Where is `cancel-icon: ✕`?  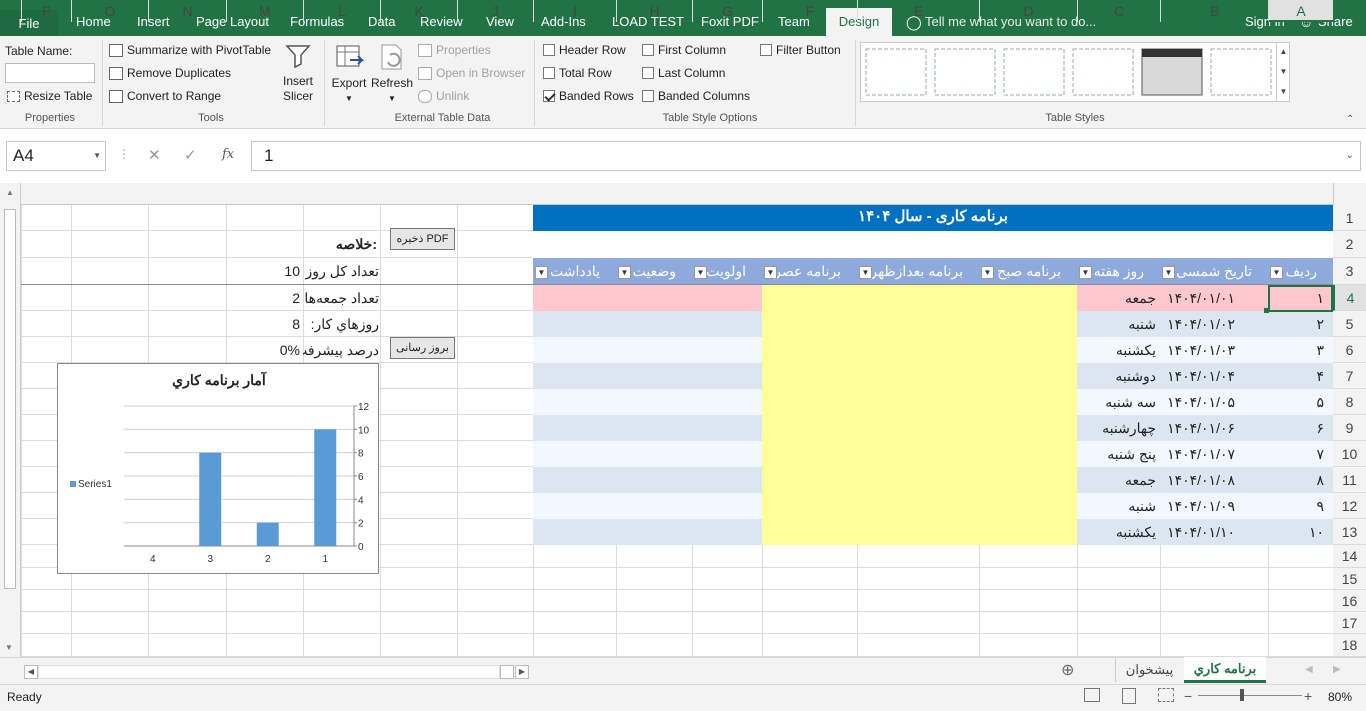 cancel-icon: ✕ is located at coordinates (154, 155).